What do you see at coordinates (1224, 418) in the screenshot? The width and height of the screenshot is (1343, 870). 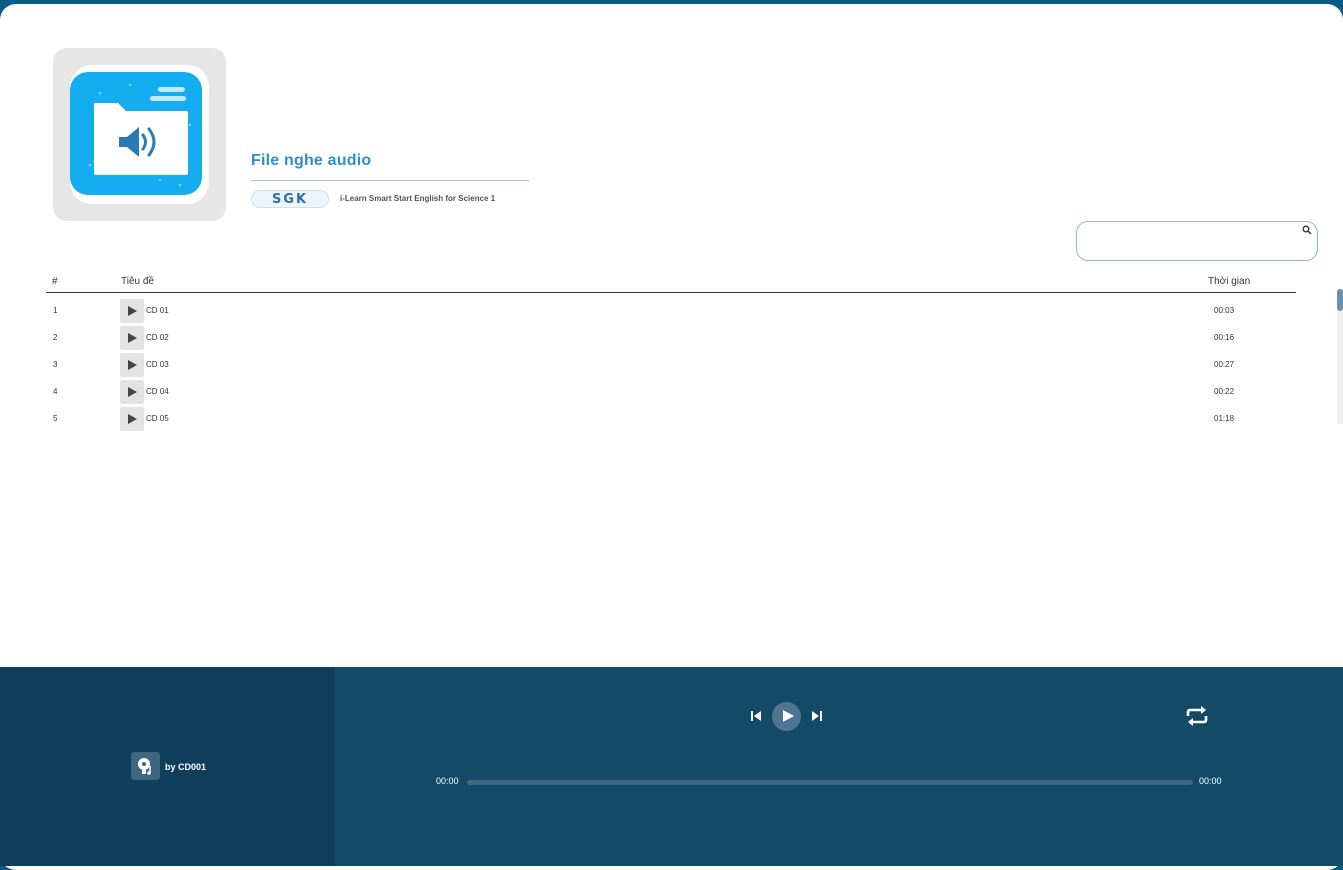 I see `track-duration: 01:18` at bounding box center [1224, 418].